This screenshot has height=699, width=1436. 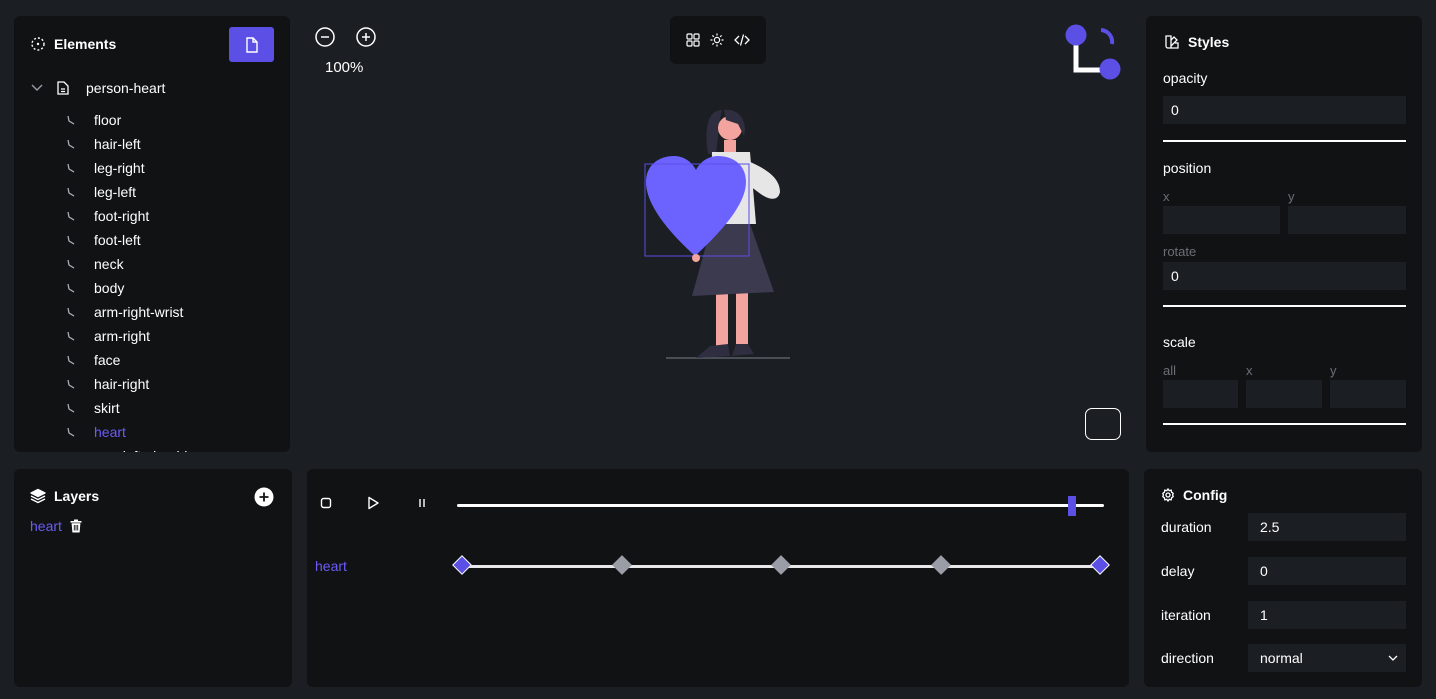 What do you see at coordinates (132, 360) in the screenshot?
I see `tree-item: face` at bounding box center [132, 360].